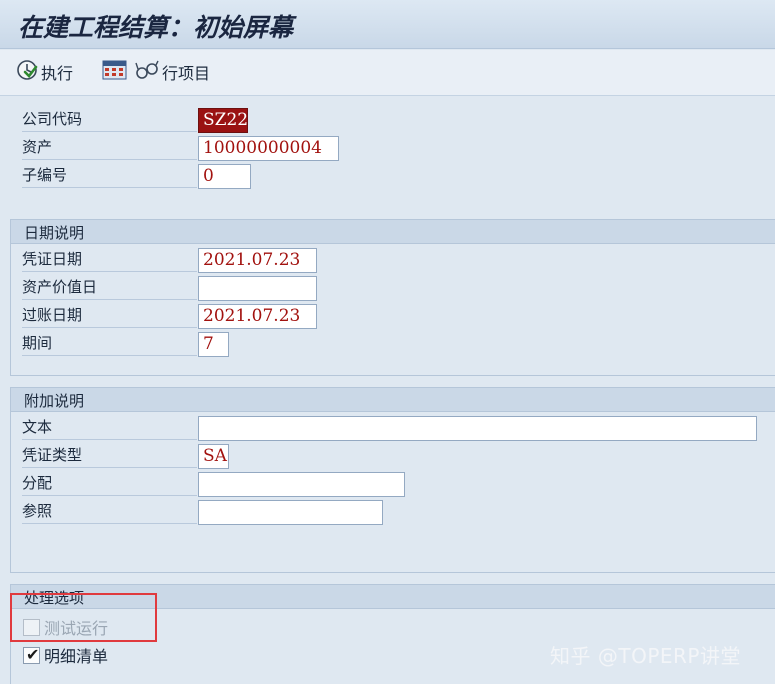 Image resolution: width=775 pixels, height=684 pixels. What do you see at coordinates (645, 656) in the screenshot?
I see `watermark: 知乎 @TOPERP讲堂` at bounding box center [645, 656].